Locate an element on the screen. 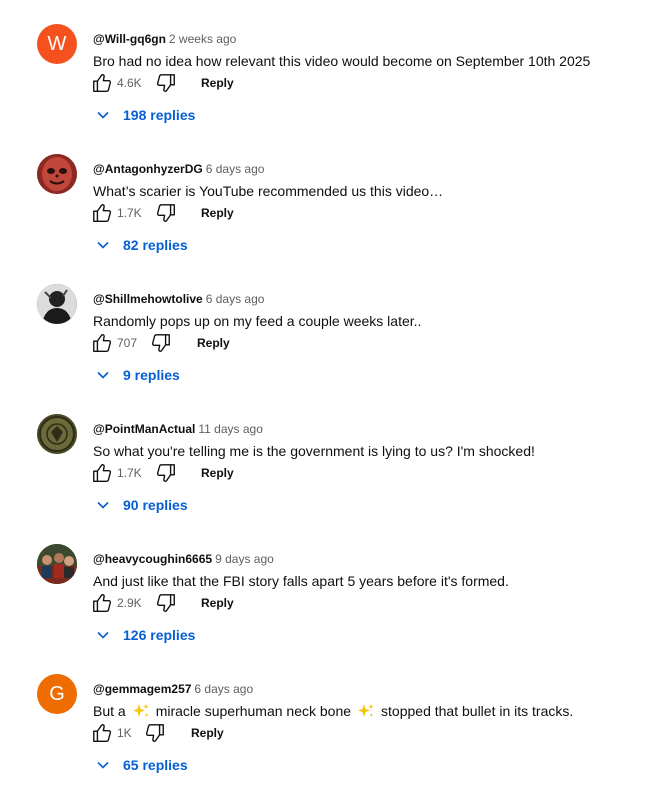 This screenshot has height=804, width=655. comment-actions: 4.6K Reply is located at coordinates (241, 85).